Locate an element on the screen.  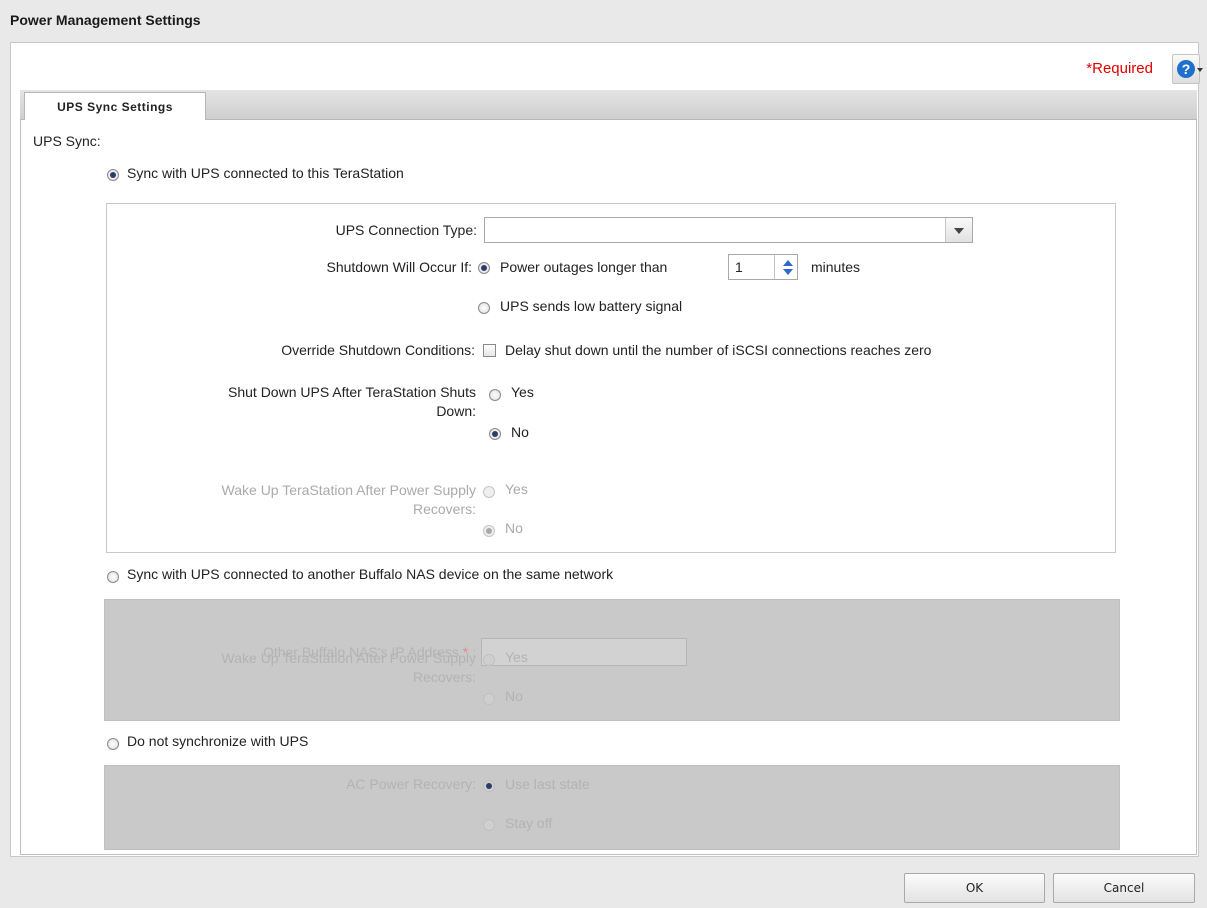
stepper-buttons is located at coordinates (785, 267).